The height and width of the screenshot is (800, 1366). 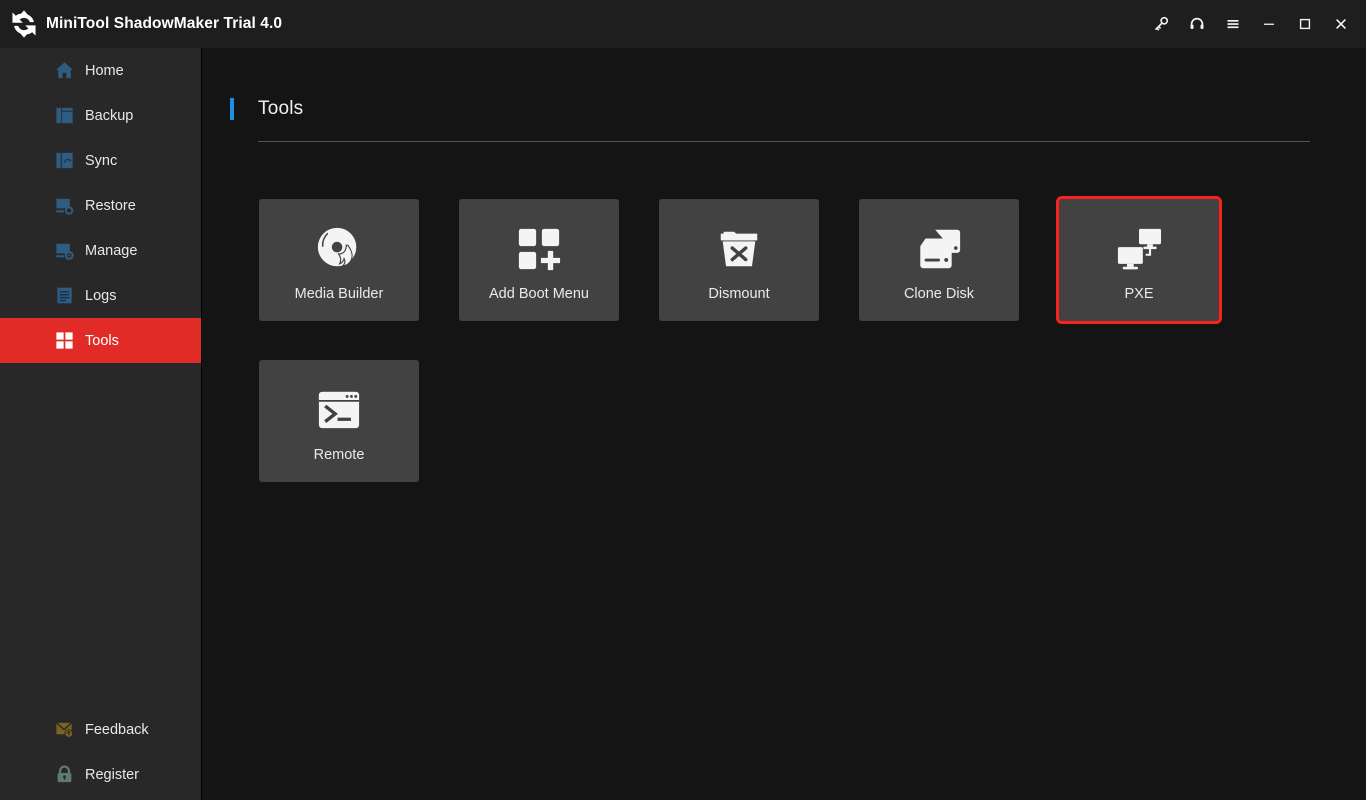 What do you see at coordinates (1269, 24) in the screenshot?
I see `minimize-button` at bounding box center [1269, 24].